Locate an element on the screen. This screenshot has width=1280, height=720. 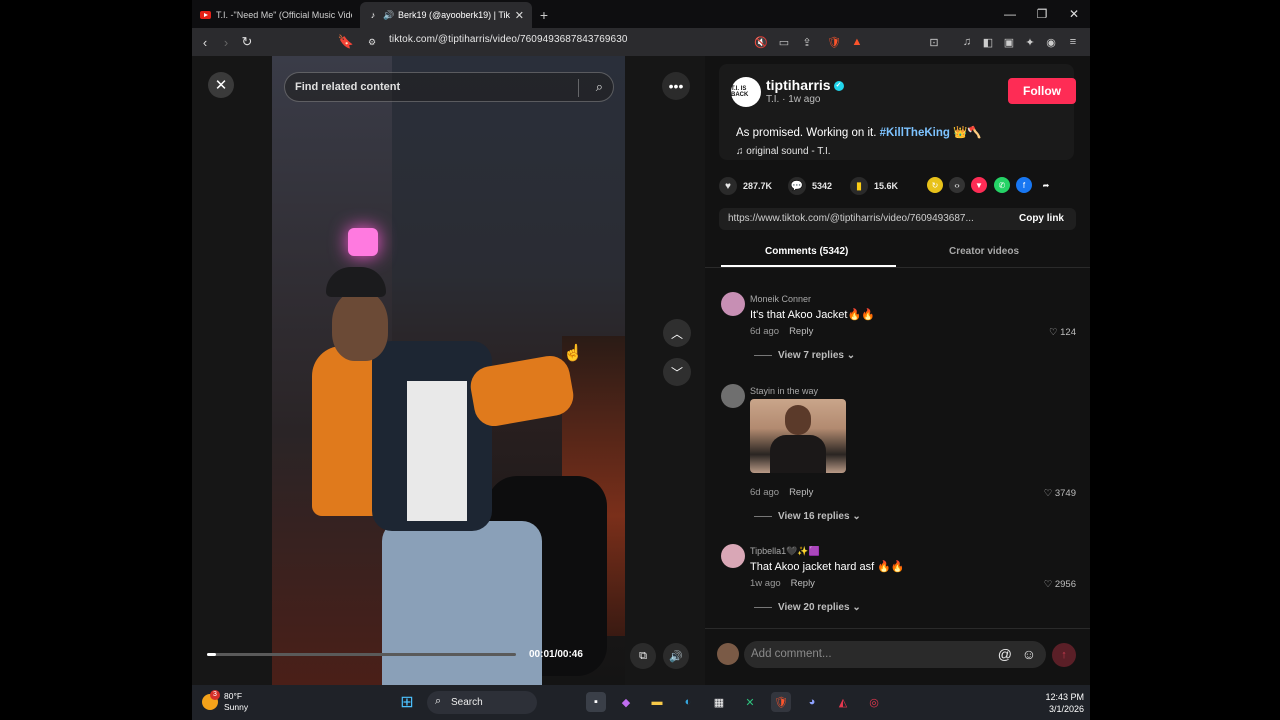
emoji-icon: ☺ is located at coordinates (1029, 654).